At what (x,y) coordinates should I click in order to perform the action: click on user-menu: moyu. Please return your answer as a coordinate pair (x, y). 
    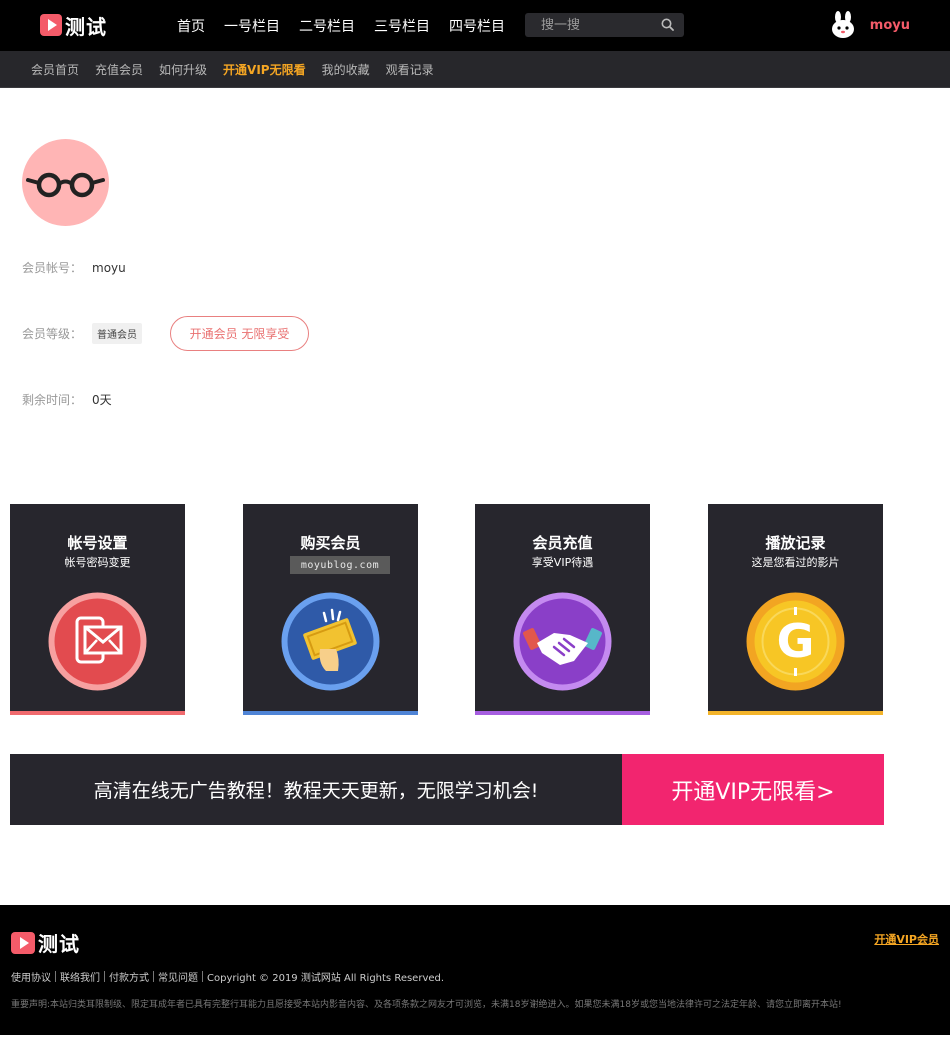
    Looking at the image, I should click on (870, 25).